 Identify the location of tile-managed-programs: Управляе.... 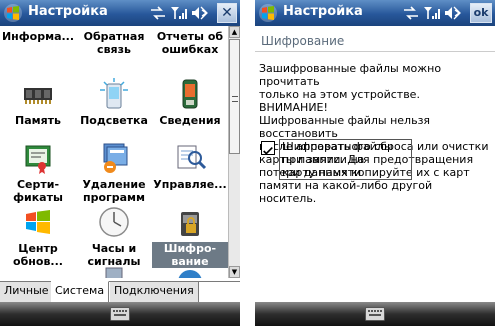
(190, 163).